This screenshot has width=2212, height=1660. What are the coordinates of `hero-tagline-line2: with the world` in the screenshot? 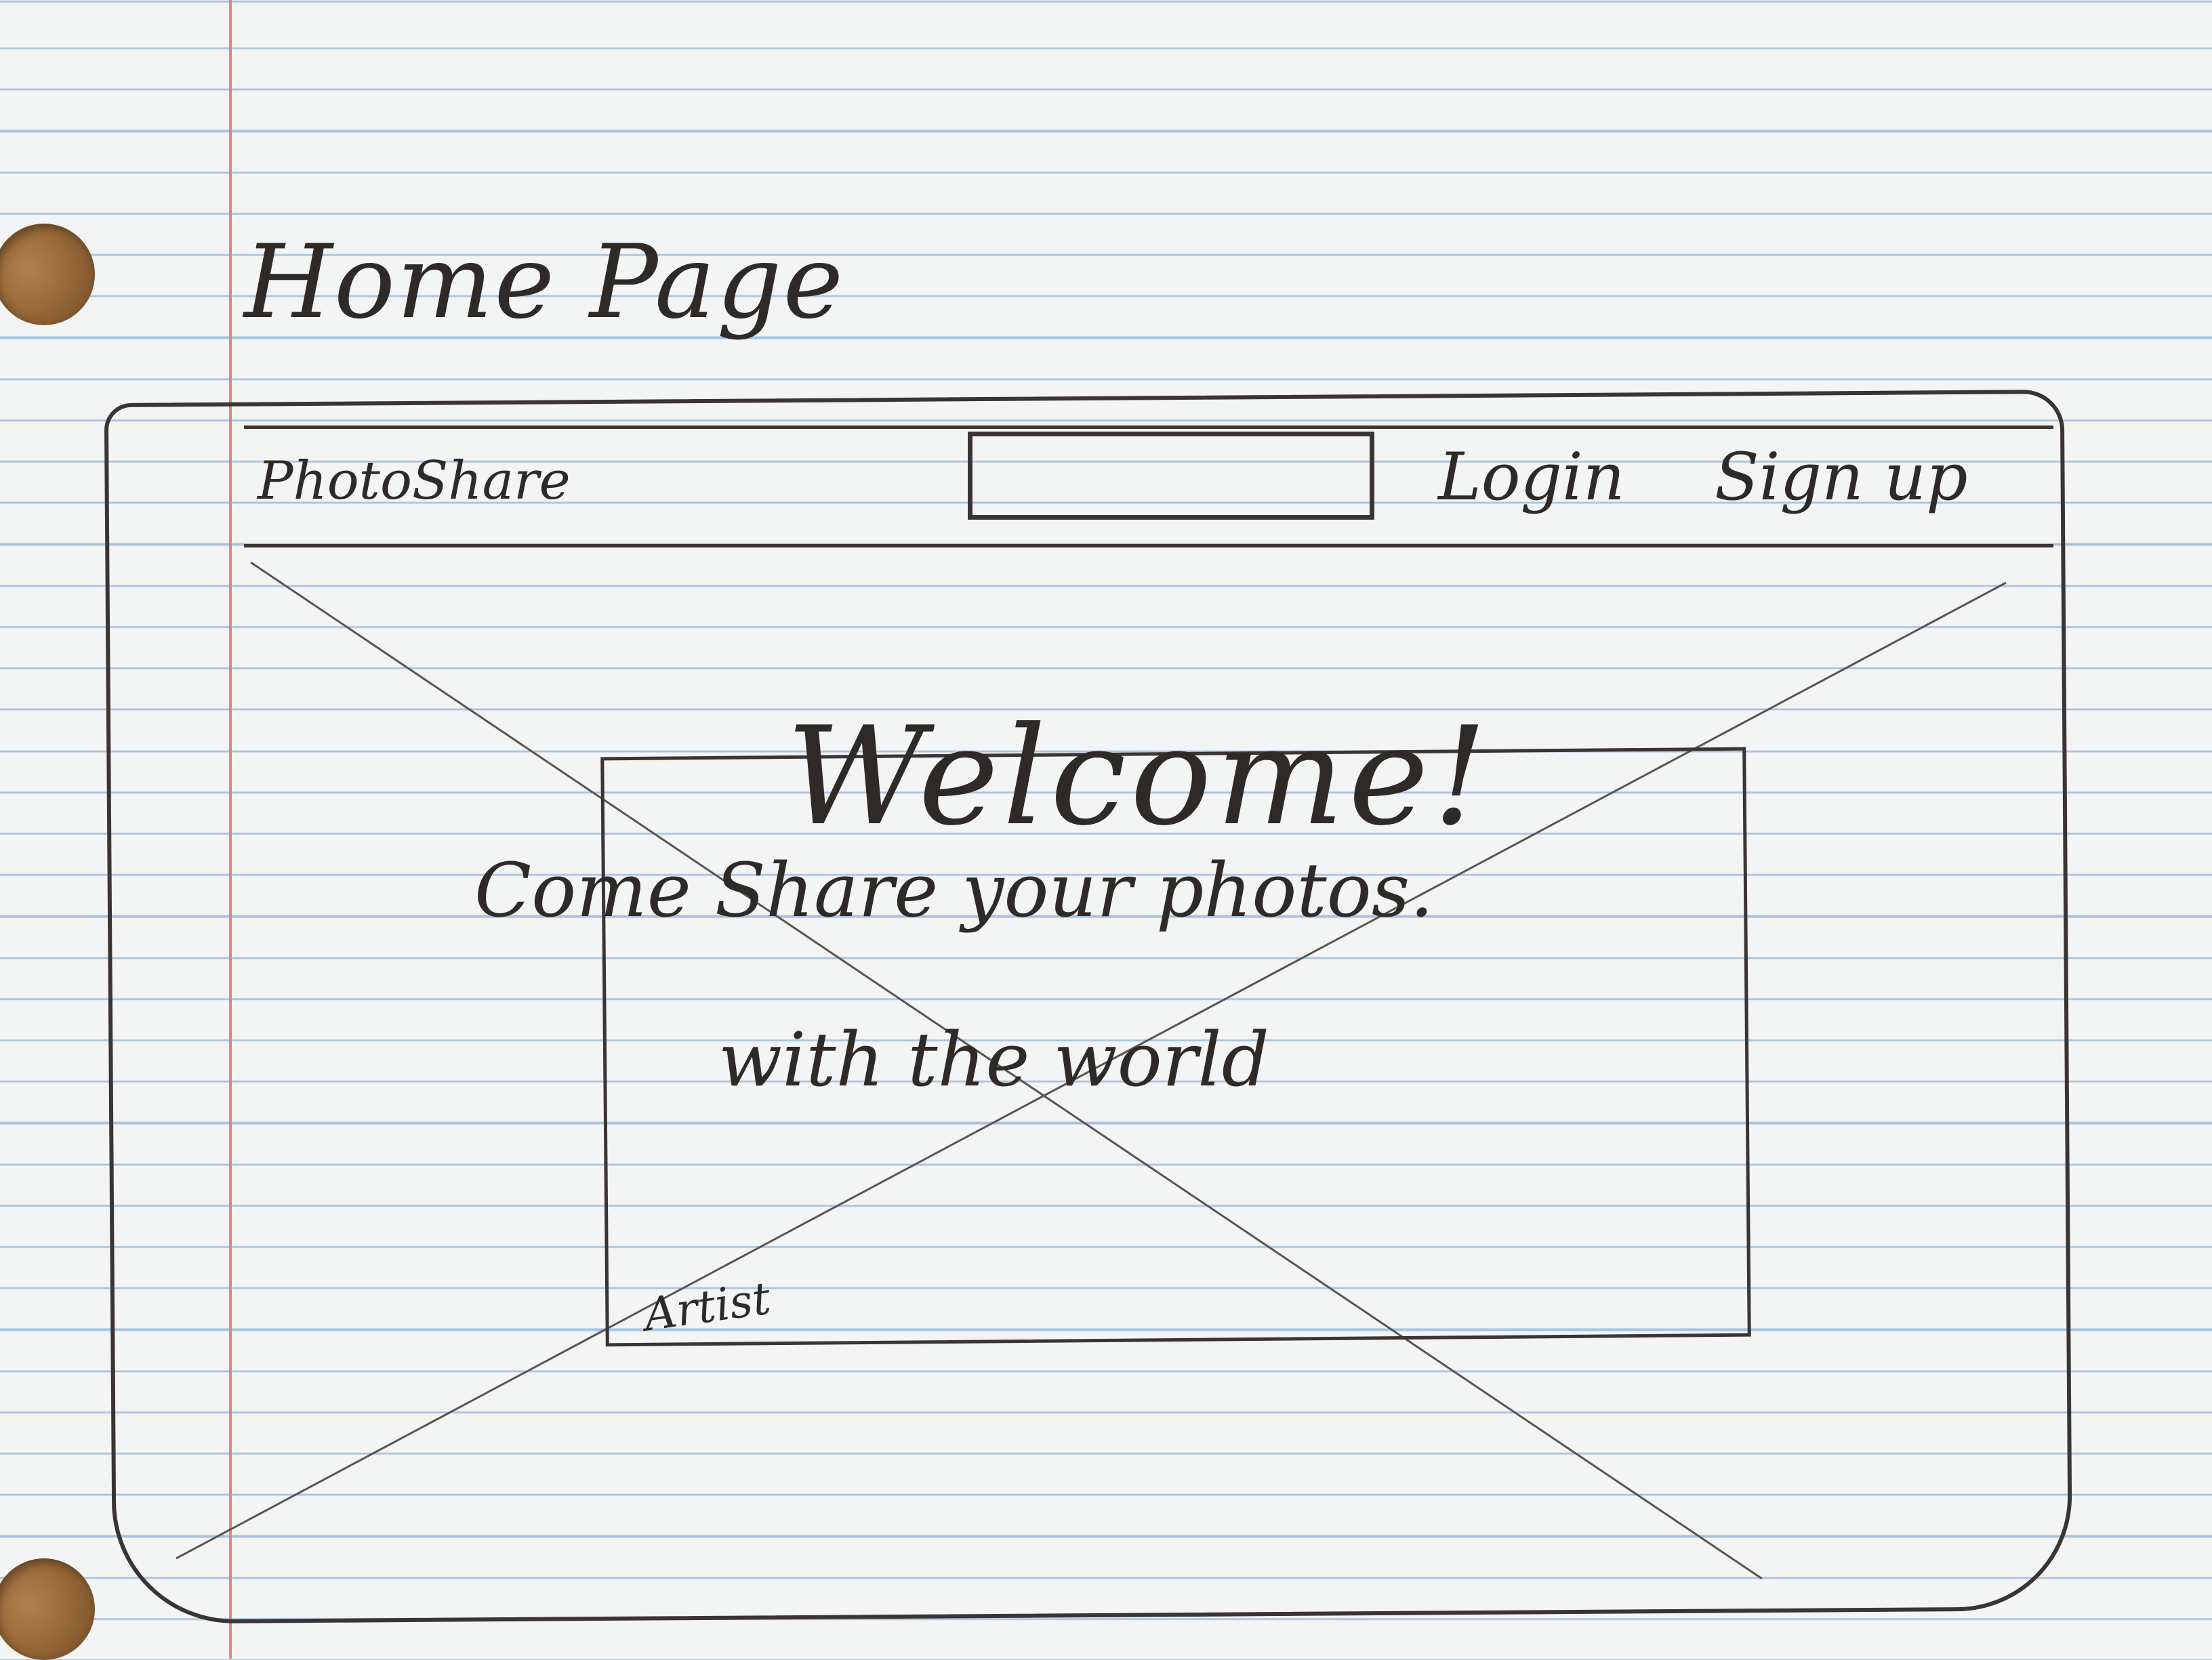 It's located at (994, 1059).